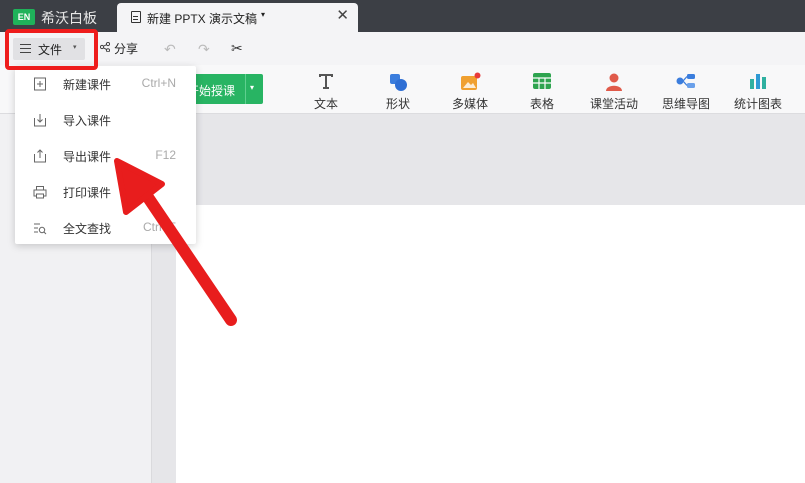  Describe the element at coordinates (541, 104) in the screenshot. I see `tool-table-label: 表格` at that location.